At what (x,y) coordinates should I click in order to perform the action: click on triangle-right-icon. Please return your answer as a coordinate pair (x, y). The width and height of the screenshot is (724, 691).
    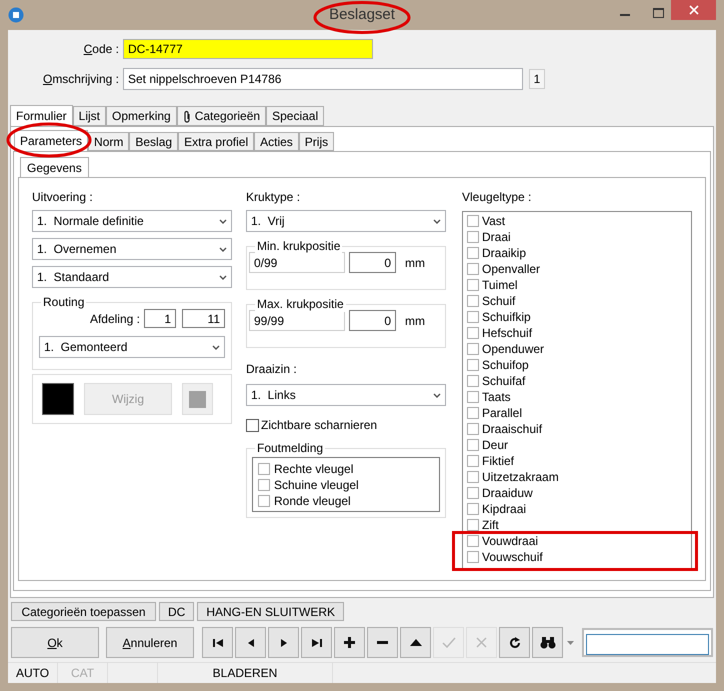
    Looking at the image, I should click on (284, 643).